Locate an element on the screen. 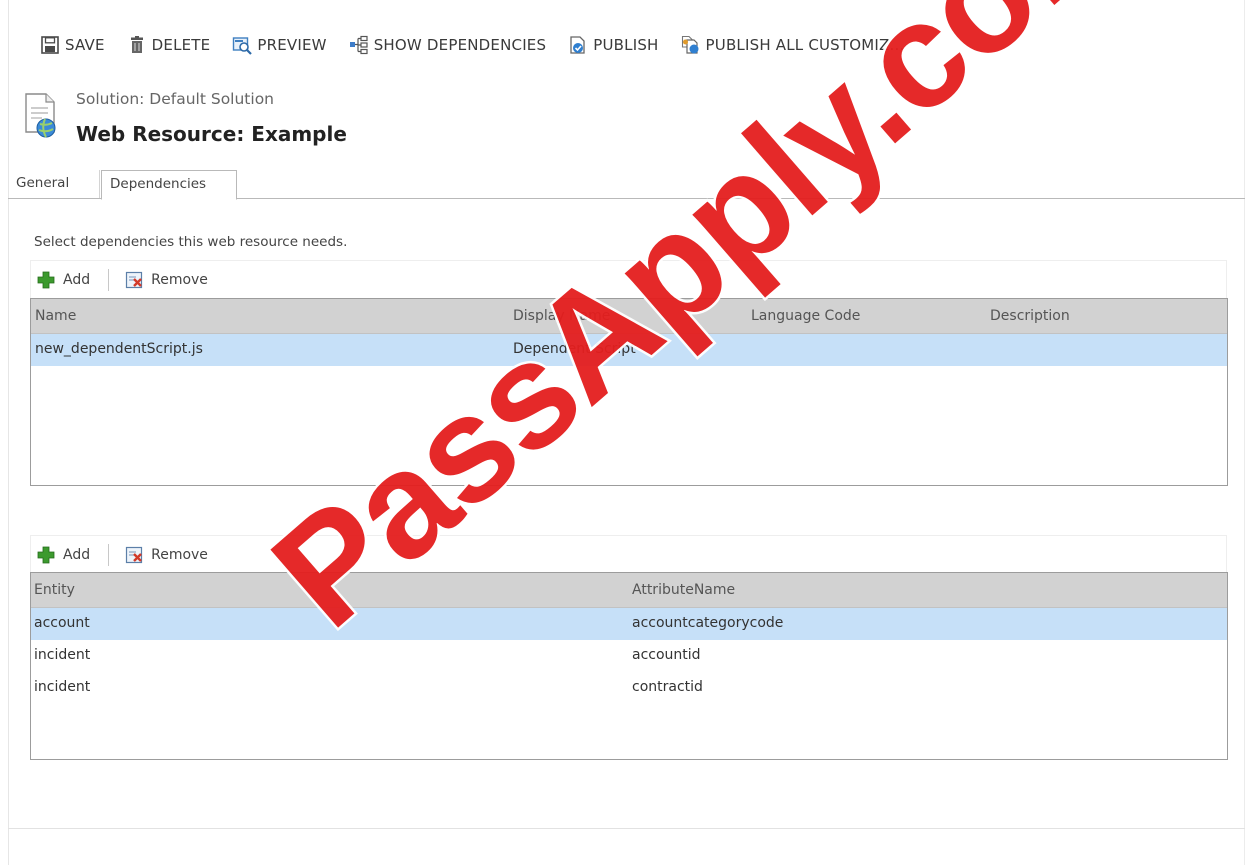  show-dependencies-label: SHOW DEPENDENCIES is located at coordinates (460, 45).